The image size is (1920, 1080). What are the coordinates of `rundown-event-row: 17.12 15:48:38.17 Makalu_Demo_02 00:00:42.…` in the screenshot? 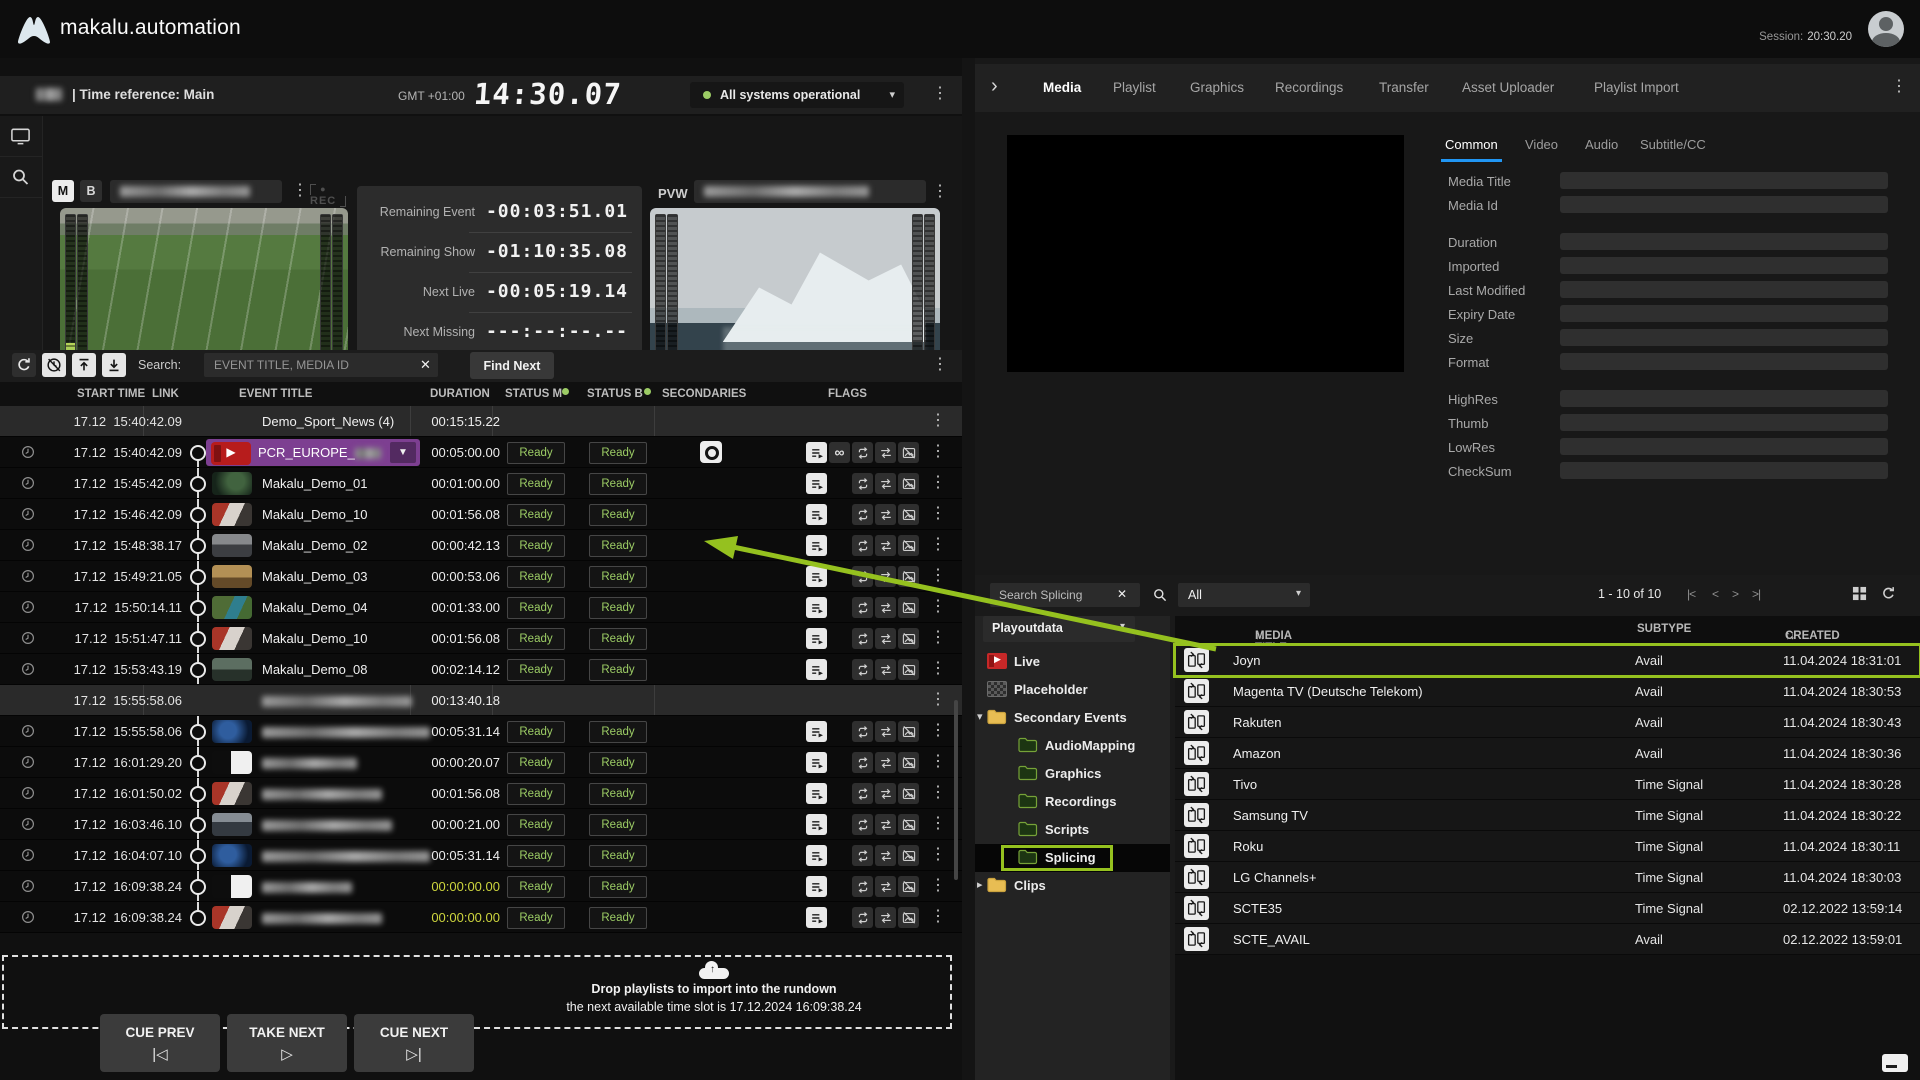 It's located at (481, 545).